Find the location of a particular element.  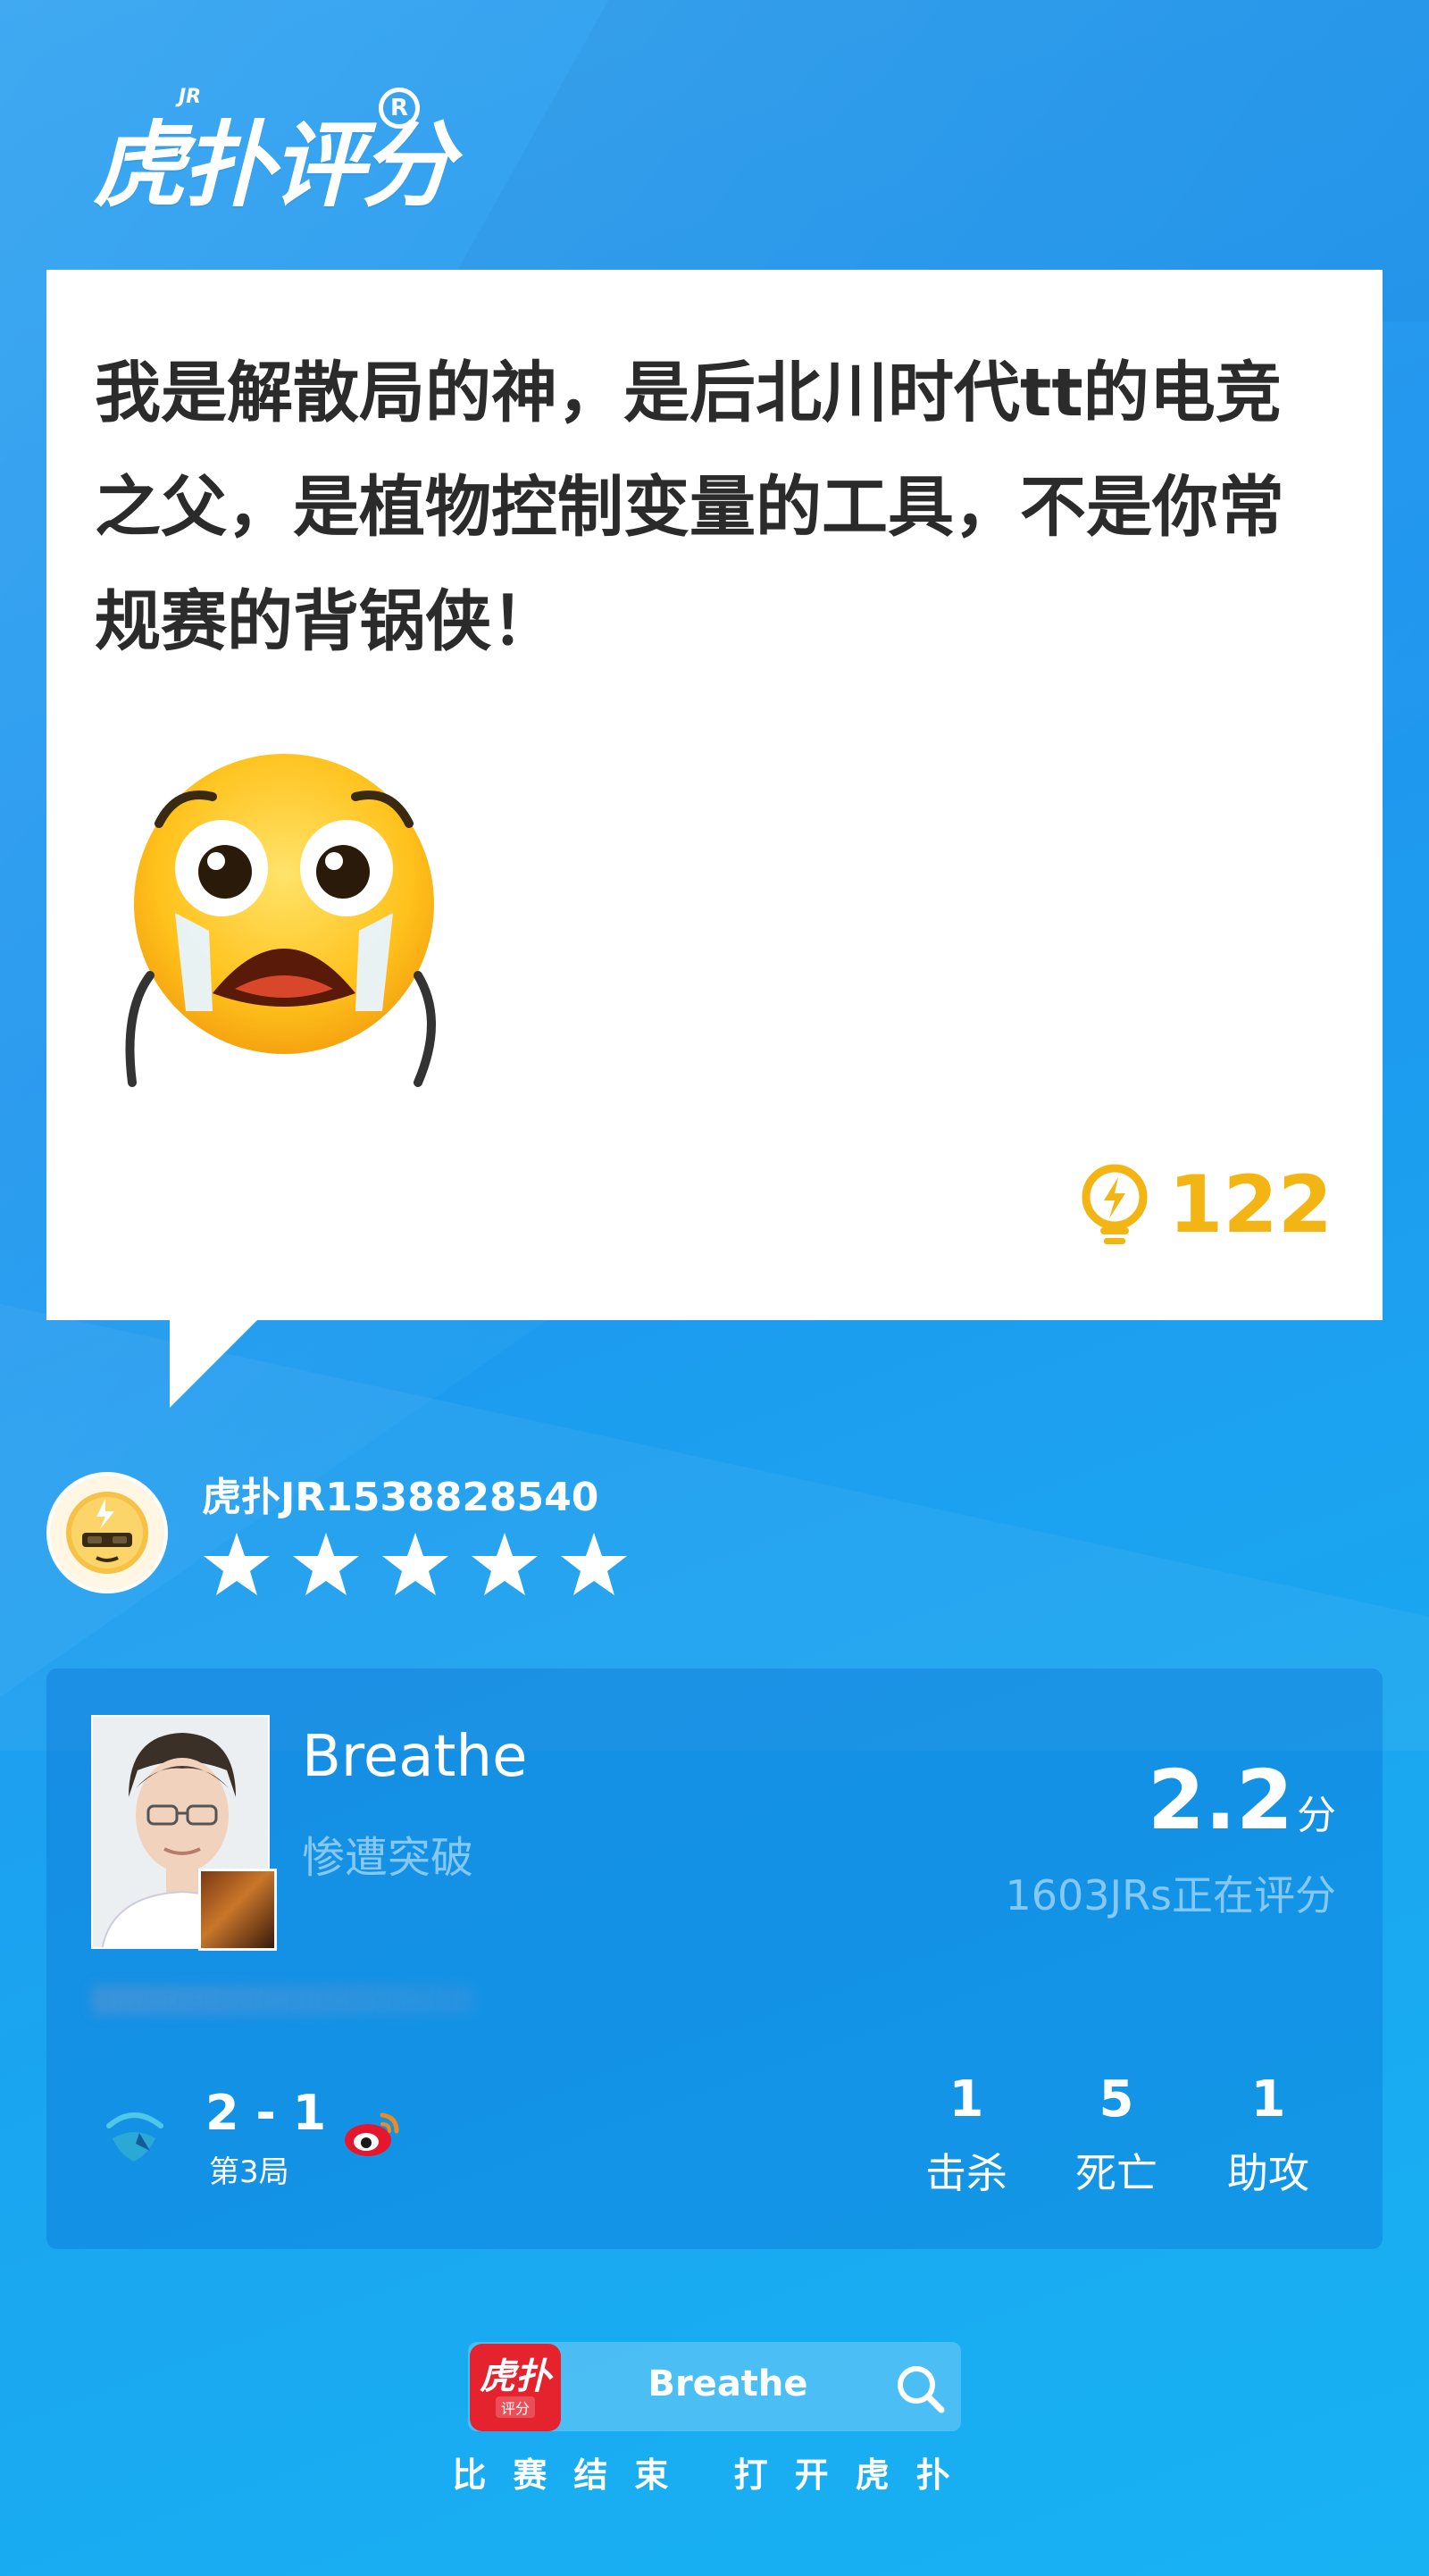

deaths-value: 5 is located at coordinates (1116, 2099).